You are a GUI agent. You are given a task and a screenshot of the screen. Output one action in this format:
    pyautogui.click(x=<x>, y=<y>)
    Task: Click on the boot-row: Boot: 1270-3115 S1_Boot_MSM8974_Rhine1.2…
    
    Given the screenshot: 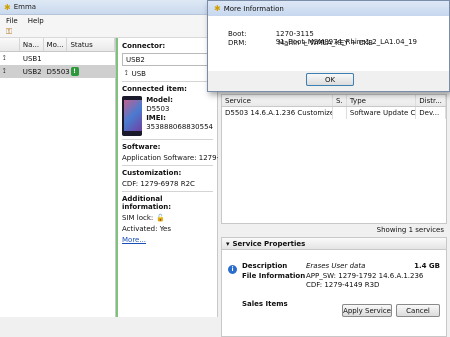 What is the action you would take?
    pyautogui.click(x=338, y=38)
    